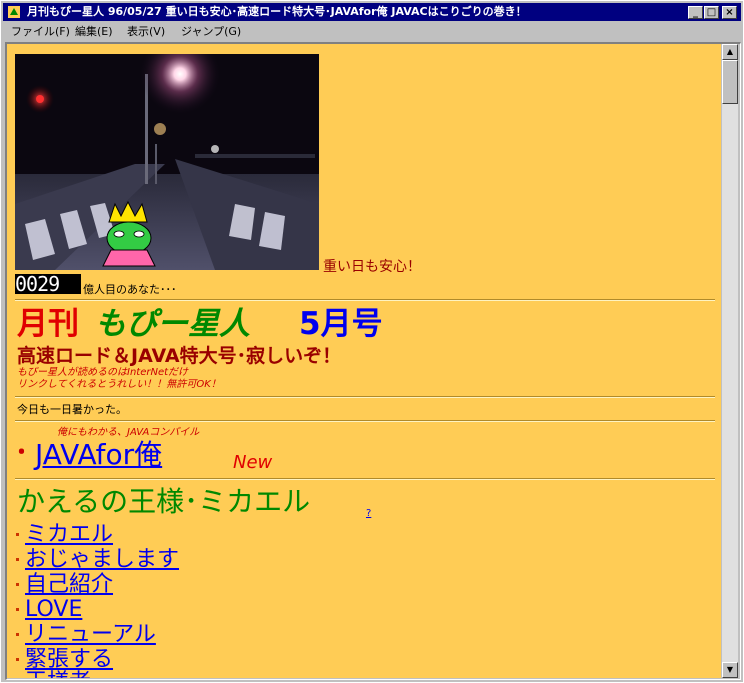 The image size is (744, 683). What do you see at coordinates (14, 12) in the screenshot?
I see `app-icon` at bounding box center [14, 12].